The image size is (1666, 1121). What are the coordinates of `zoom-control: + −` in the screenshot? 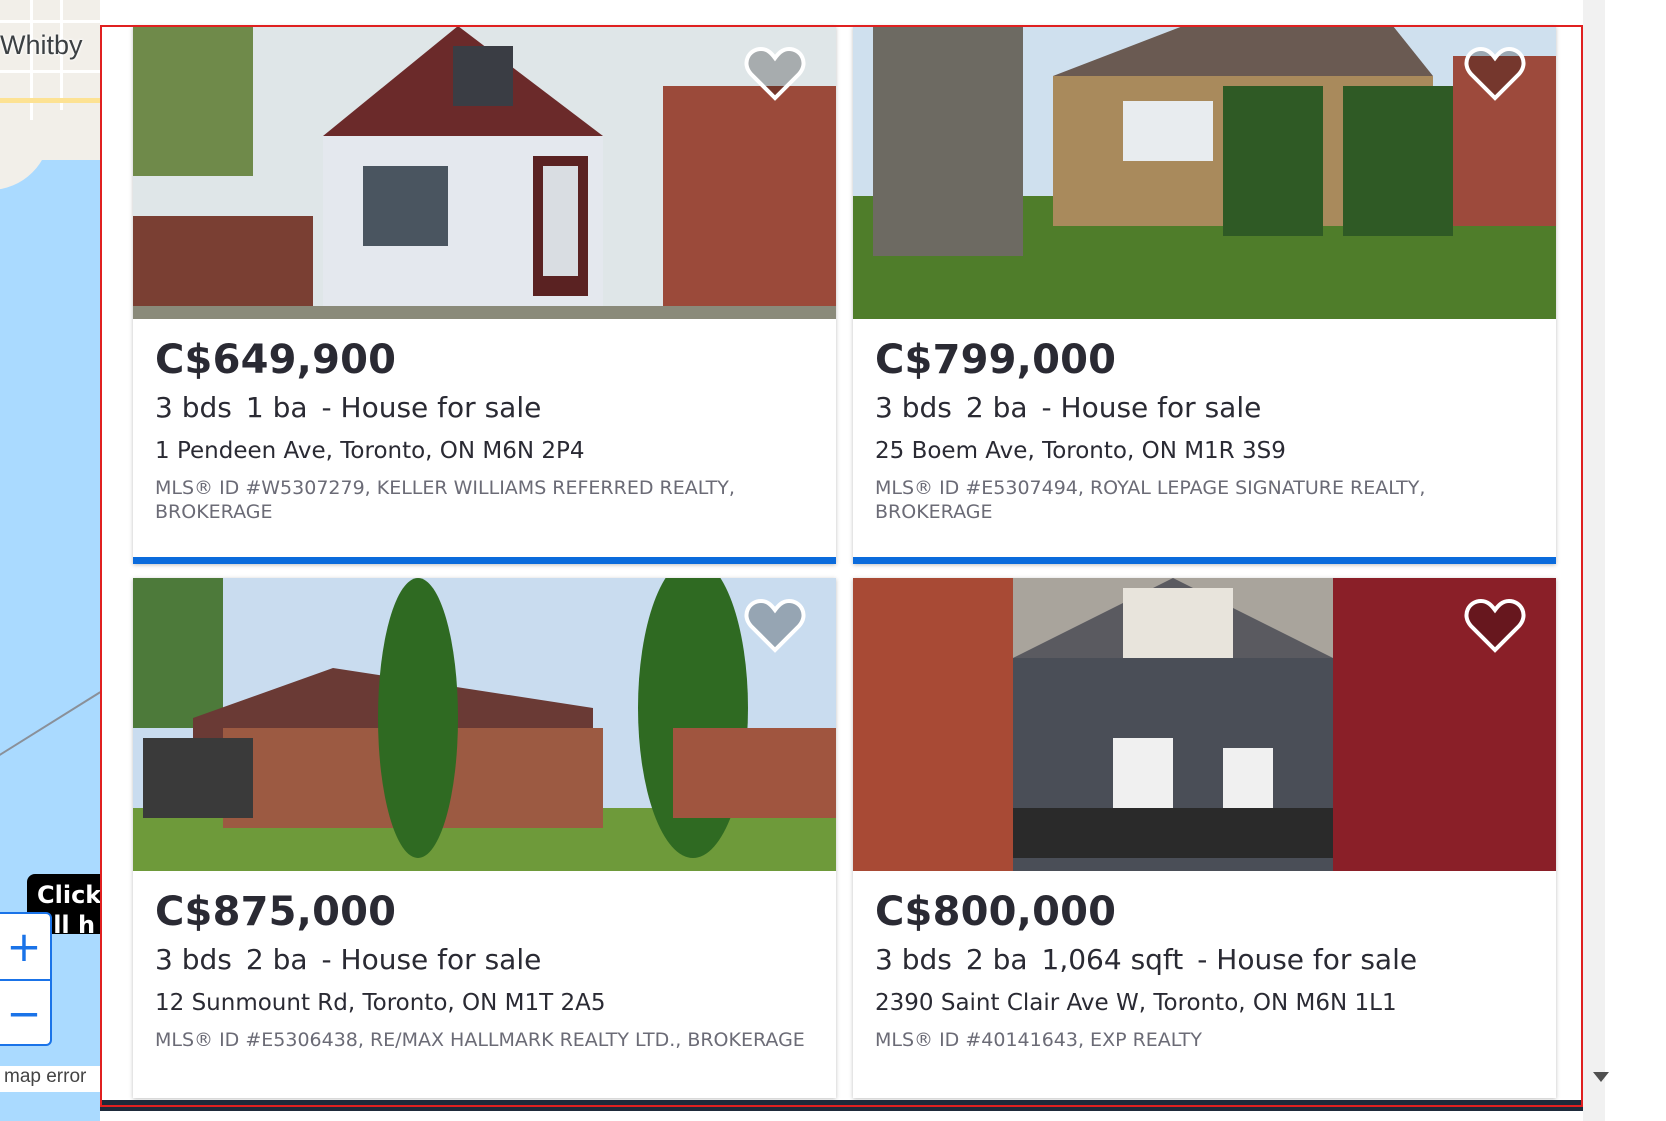 It's located at (26, 979).